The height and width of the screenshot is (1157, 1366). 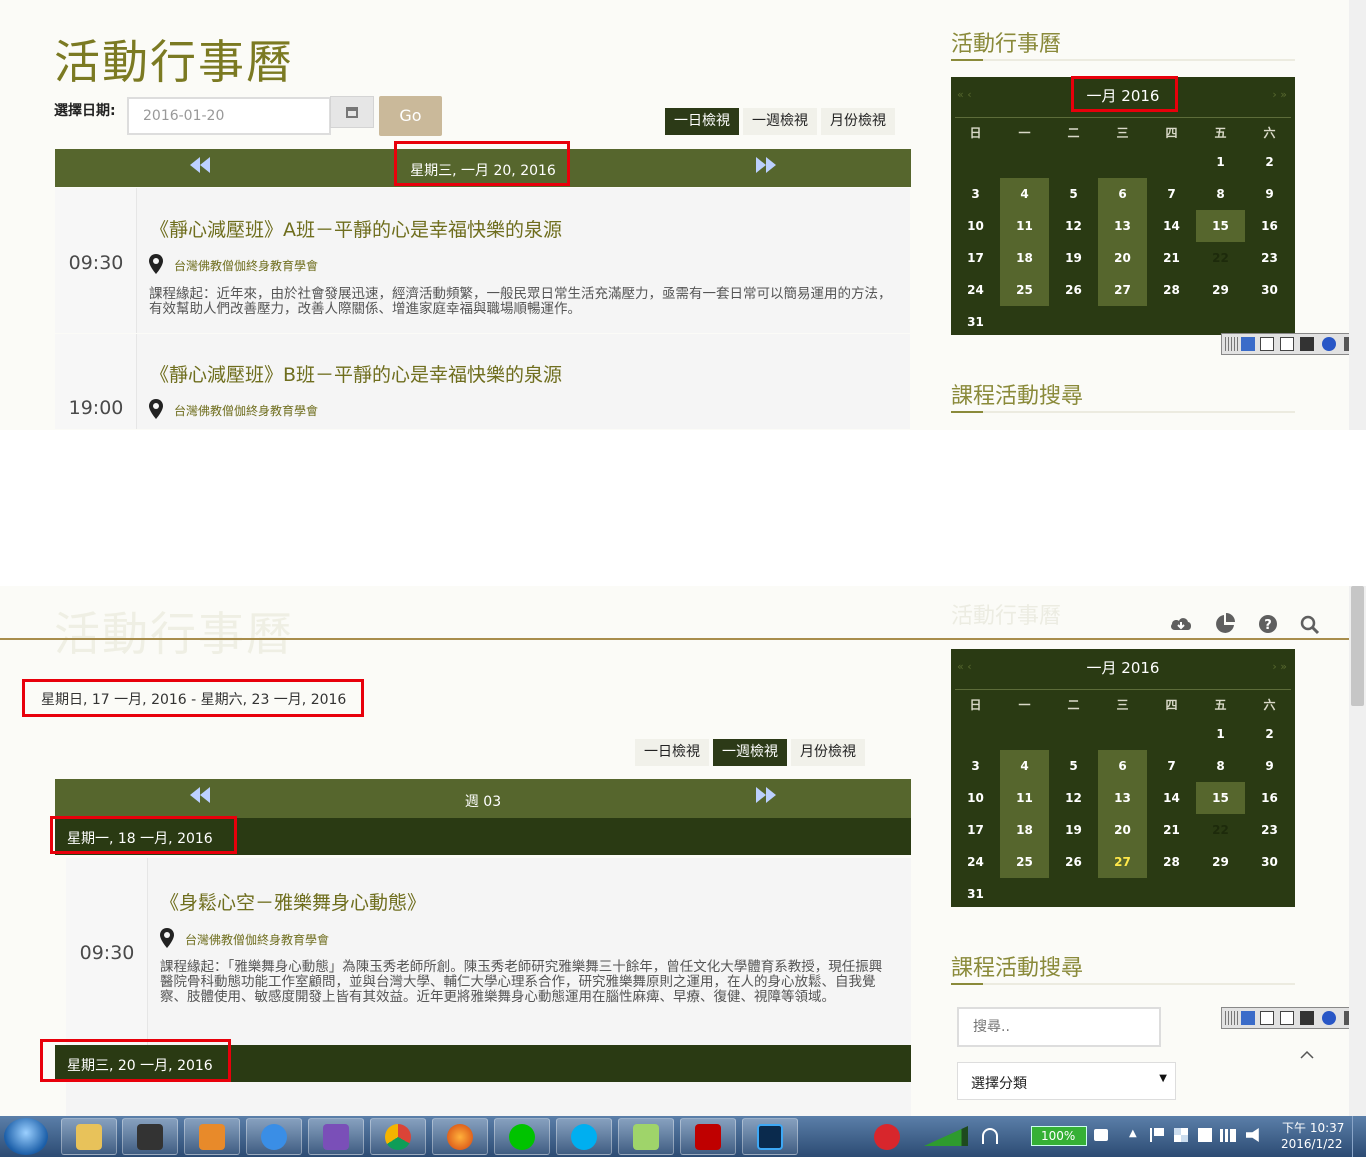 I want to click on date-input, so click(x=229, y=116).